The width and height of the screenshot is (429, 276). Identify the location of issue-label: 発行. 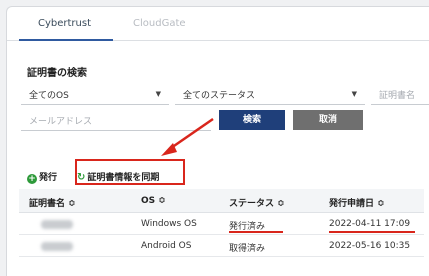
(48, 178).